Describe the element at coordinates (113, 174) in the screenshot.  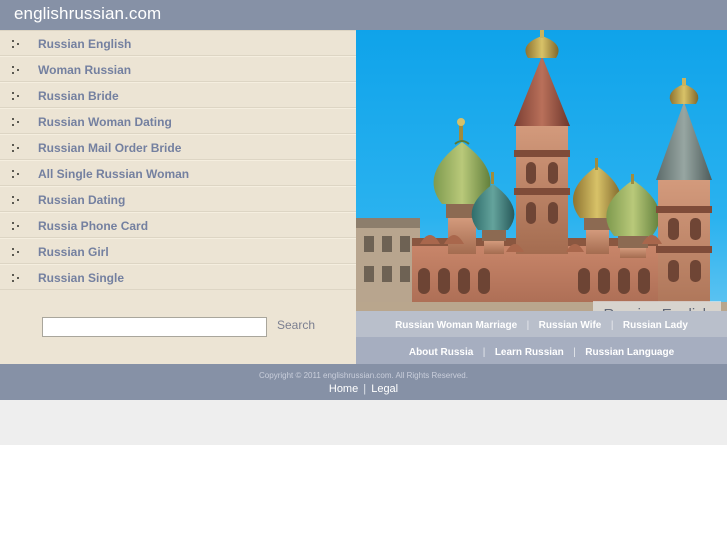
I see `sidebar-item-label: All Single Russian Woman` at that location.